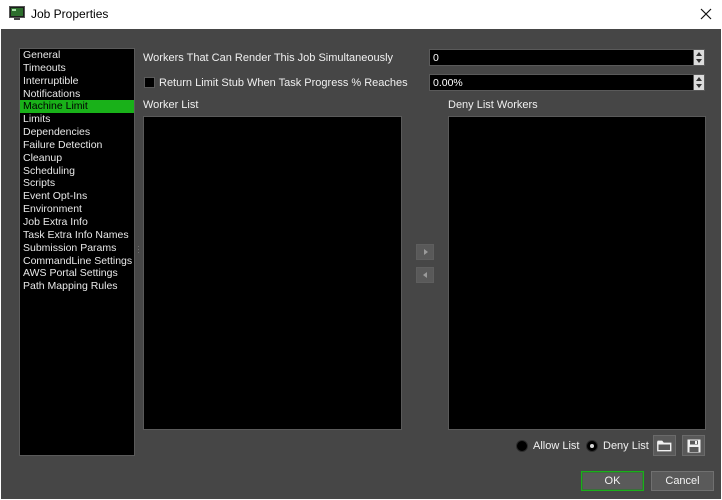 This screenshot has width=722, height=500. What do you see at coordinates (592, 446) in the screenshot?
I see `deny-list-radio` at bounding box center [592, 446].